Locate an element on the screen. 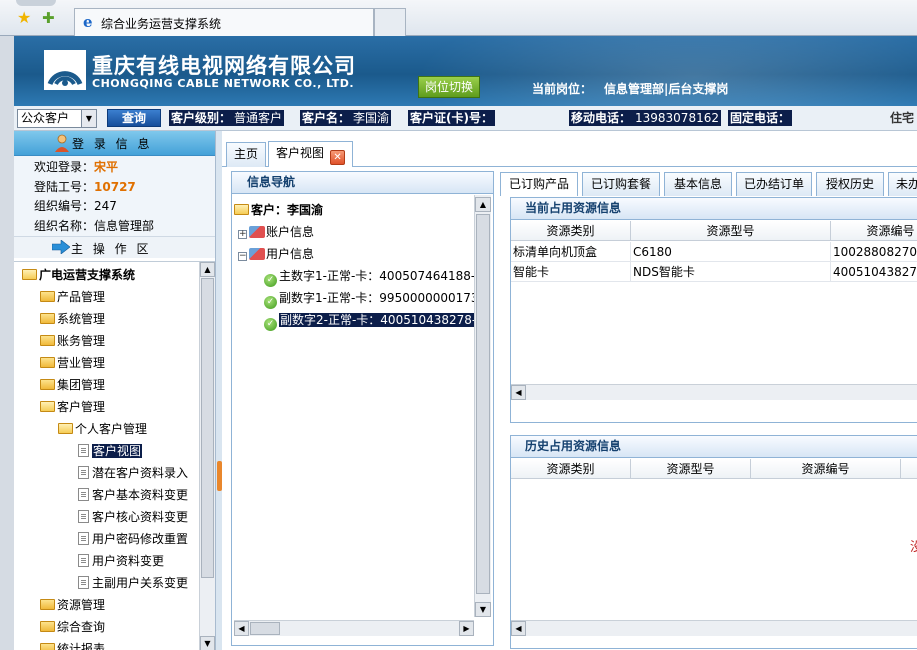 Image resolution: width=917 pixels, height=650 pixels. current-post-value: 信息管理部|后台支撑岗 is located at coordinates (666, 89).